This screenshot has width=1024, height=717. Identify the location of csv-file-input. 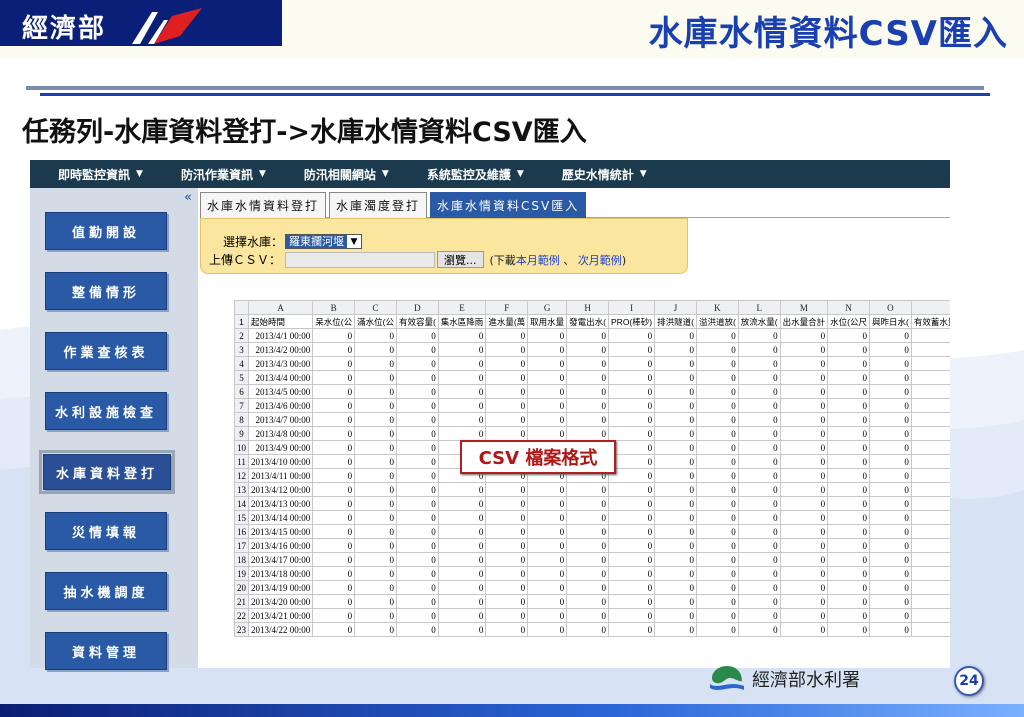
(360, 259).